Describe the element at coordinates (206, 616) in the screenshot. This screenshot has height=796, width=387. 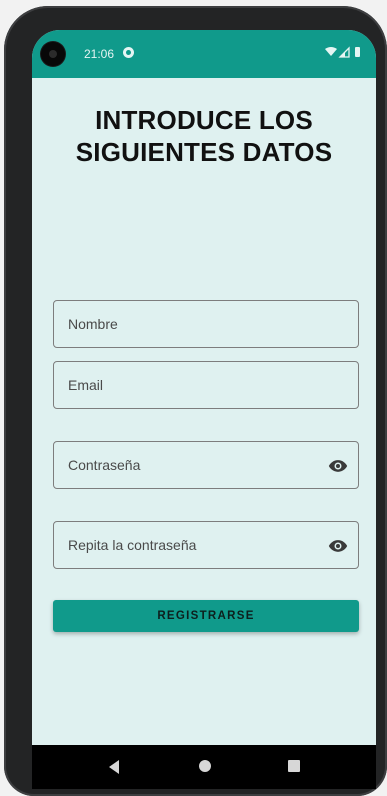
I see `register-button: REGISTRARSE` at that location.